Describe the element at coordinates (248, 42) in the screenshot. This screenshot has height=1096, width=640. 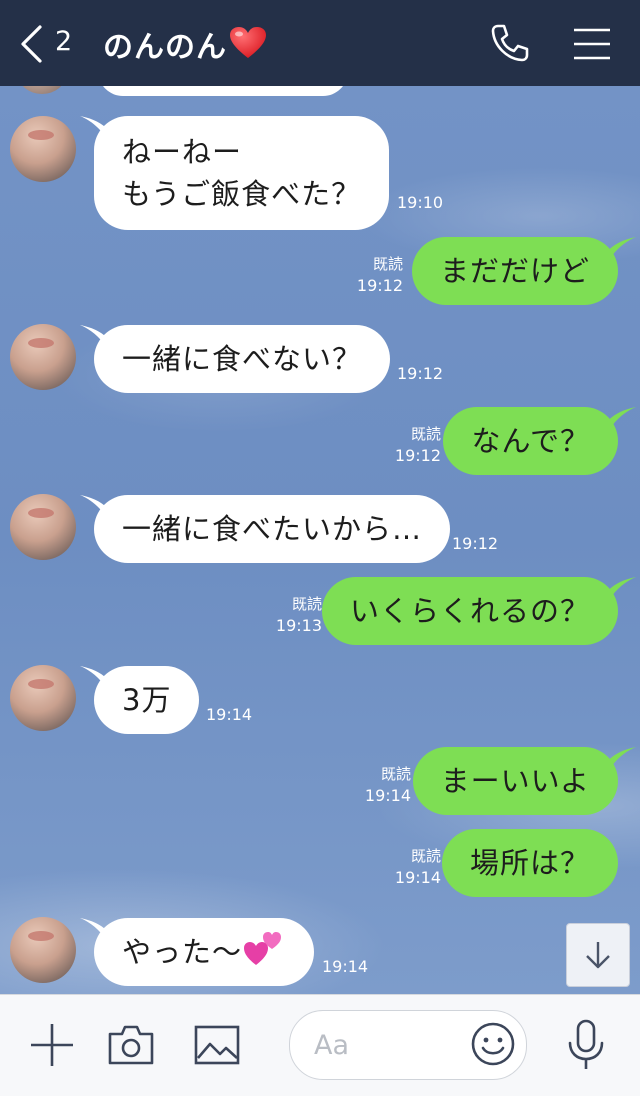
I see `red-heart-icon` at that location.